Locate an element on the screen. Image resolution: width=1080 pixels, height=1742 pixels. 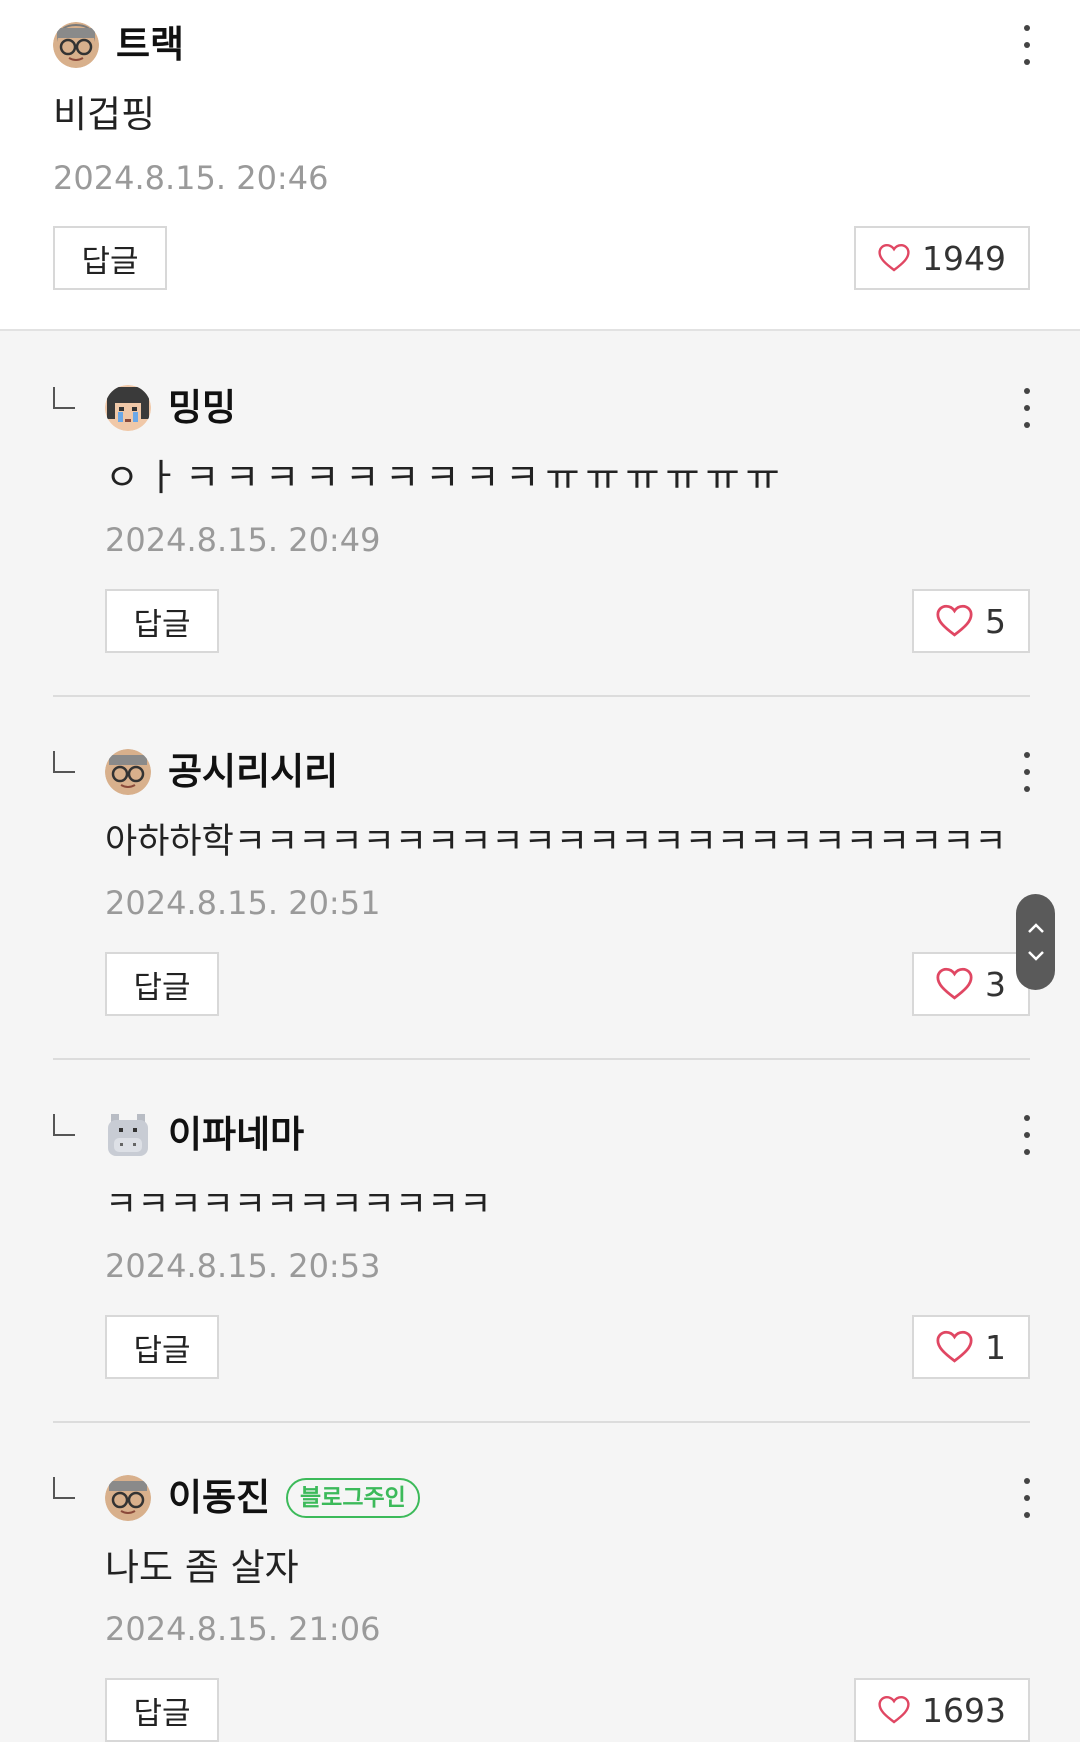
comment-text: 비겁핑 is located at coordinates (104, 114).